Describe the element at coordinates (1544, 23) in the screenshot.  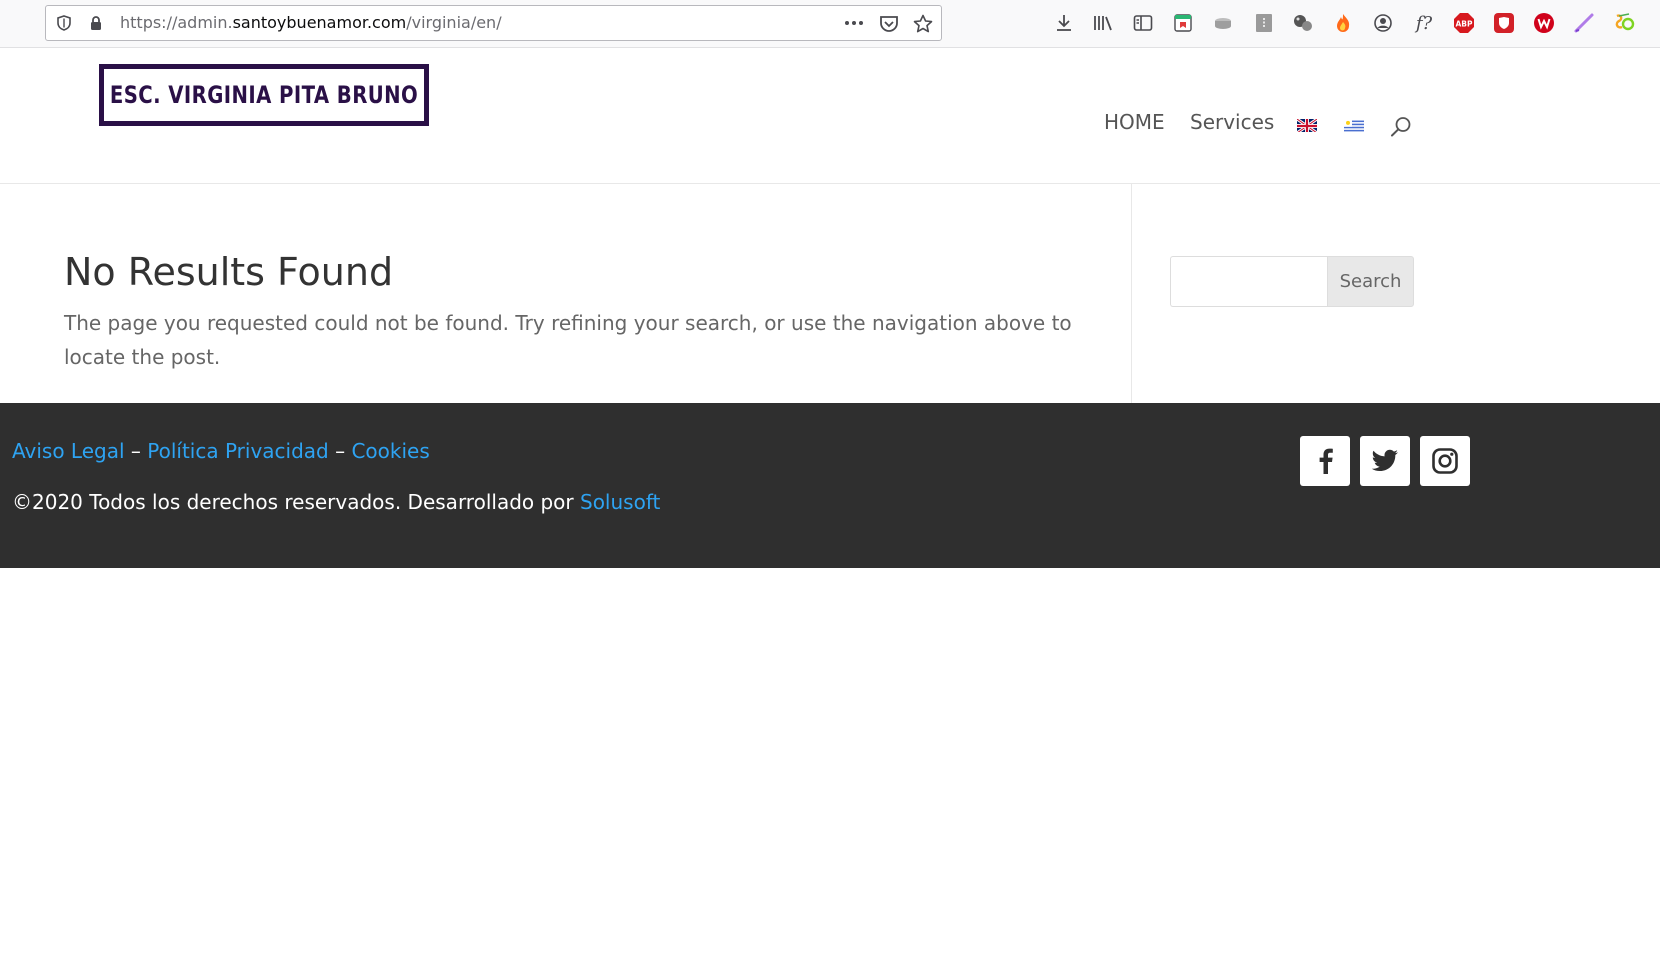
I see `w-extension-icon` at that location.